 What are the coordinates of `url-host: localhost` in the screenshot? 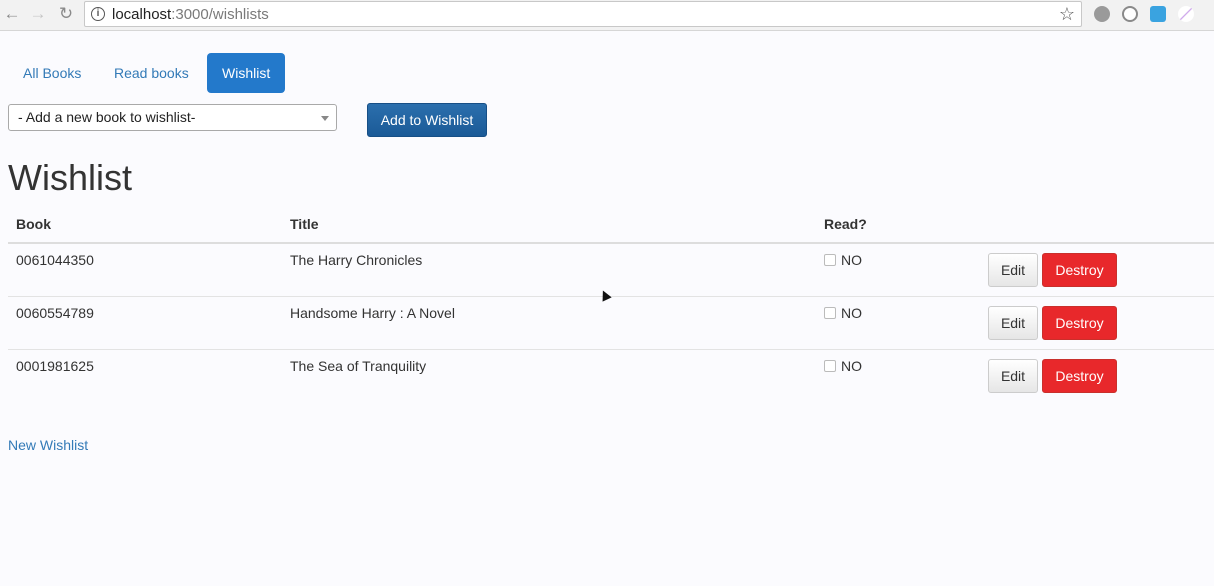 It's located at (142, 14).